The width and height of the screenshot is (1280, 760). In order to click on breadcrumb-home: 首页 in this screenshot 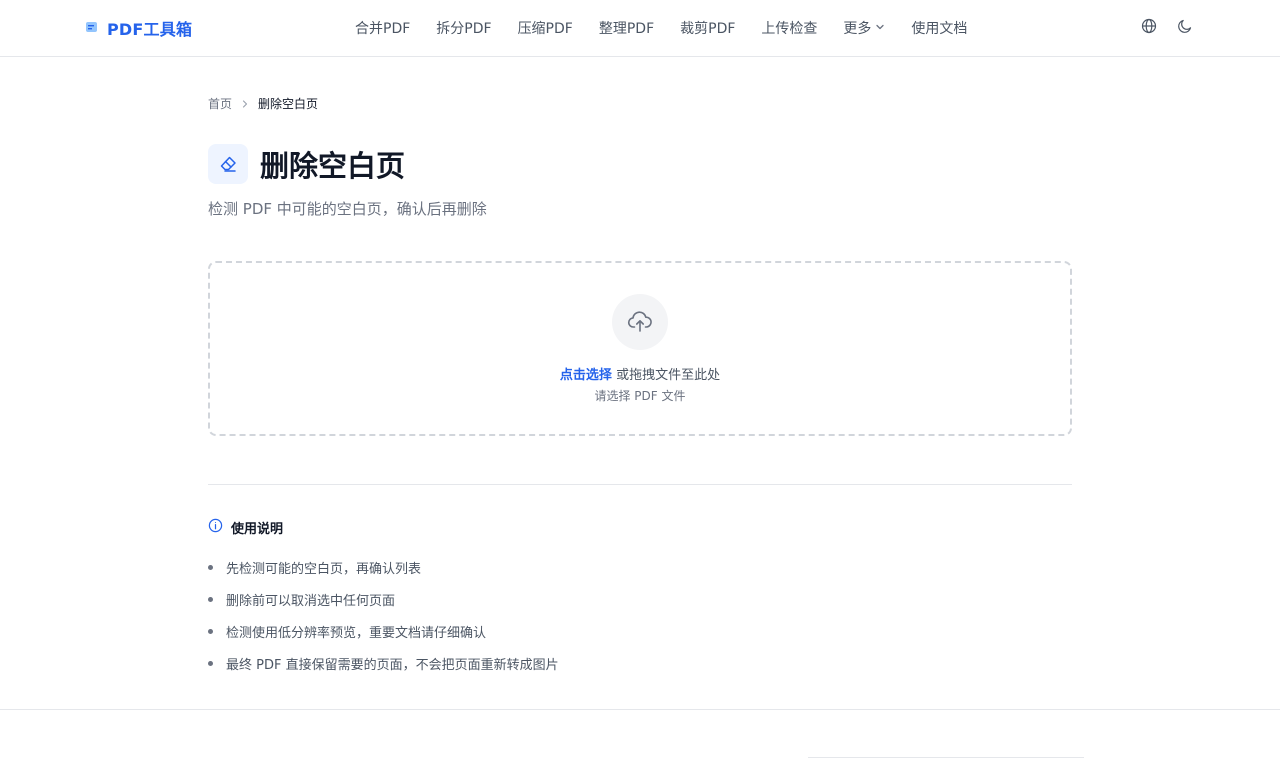, I will do `click(220, 103)`.